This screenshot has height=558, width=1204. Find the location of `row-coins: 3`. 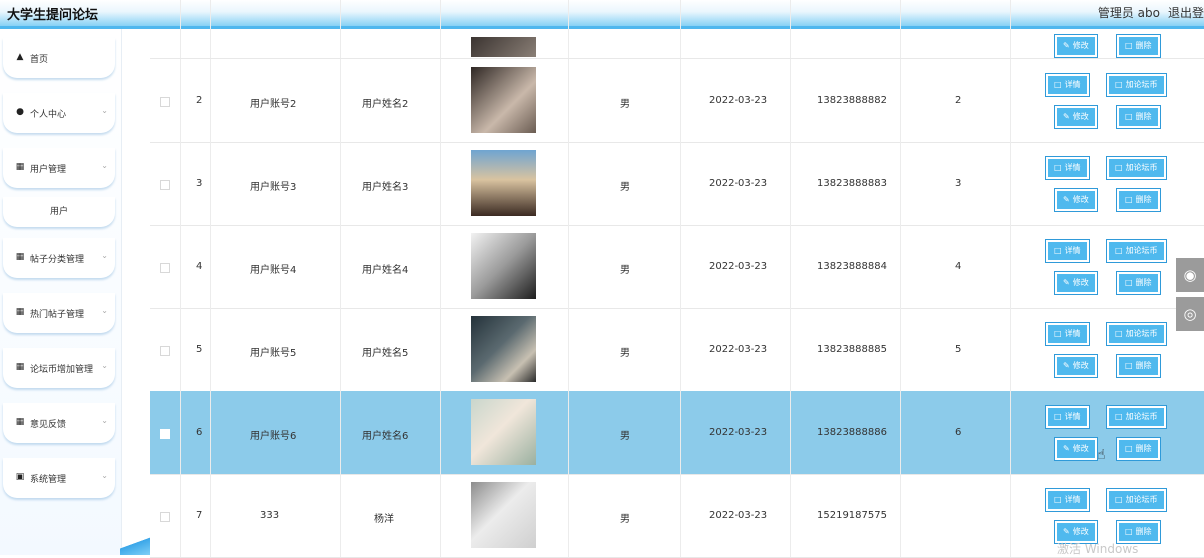

row-coins: 3 is located at coordinates (958, 183).